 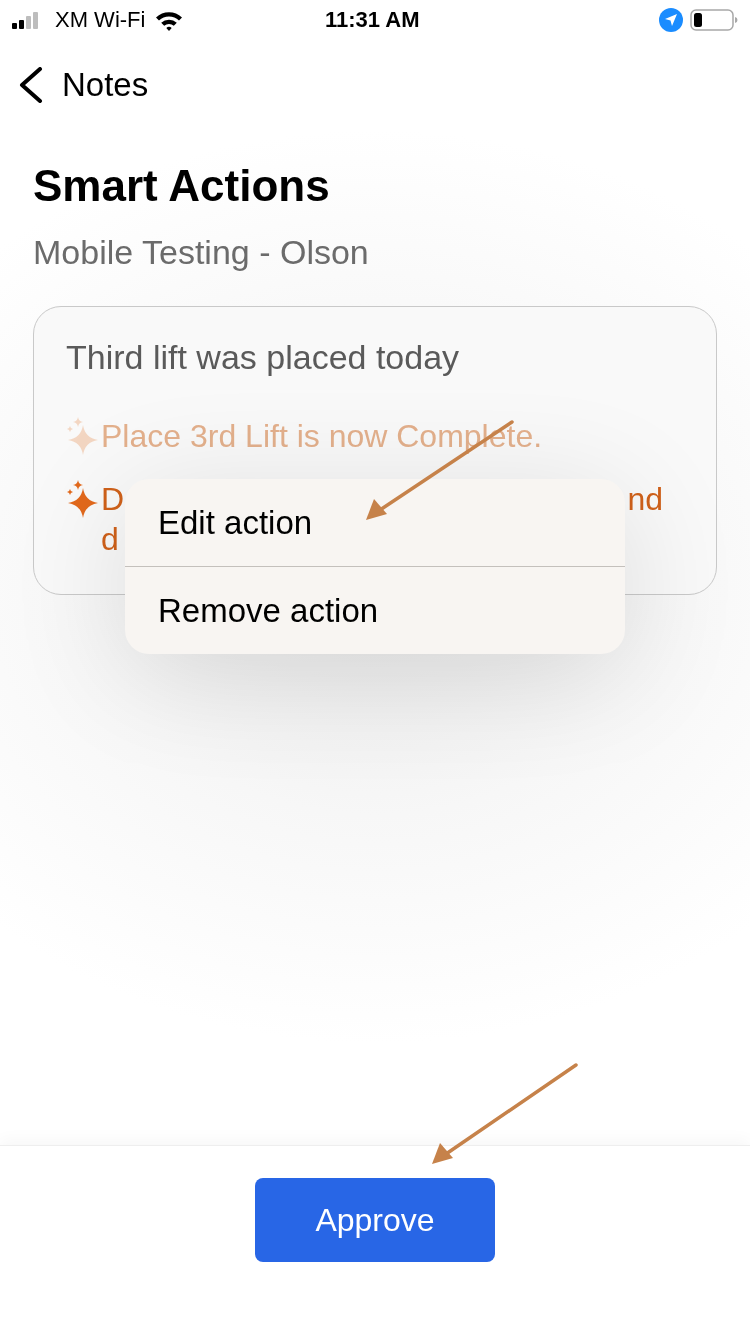 I want to click on wifi-icon, so click(x=169, y=20).